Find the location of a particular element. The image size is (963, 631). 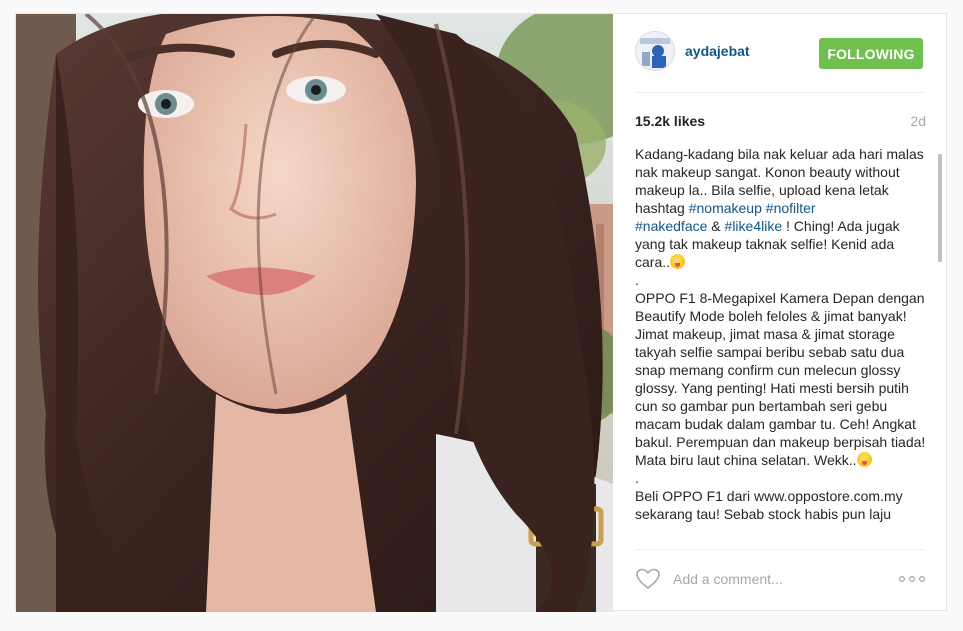

comment-bar is located at coordinates (780, 581).